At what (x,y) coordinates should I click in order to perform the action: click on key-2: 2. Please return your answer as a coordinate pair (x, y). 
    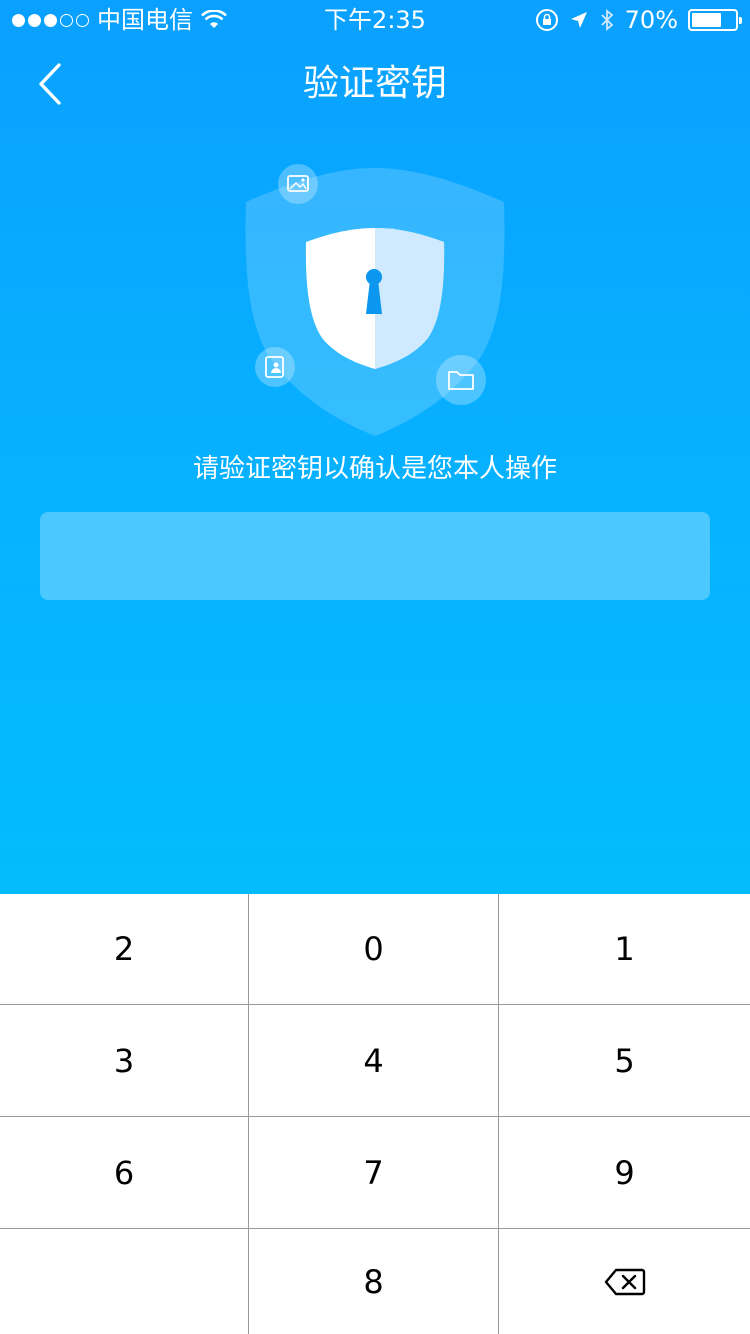
    Looking at the image, I should click on (124, 949).